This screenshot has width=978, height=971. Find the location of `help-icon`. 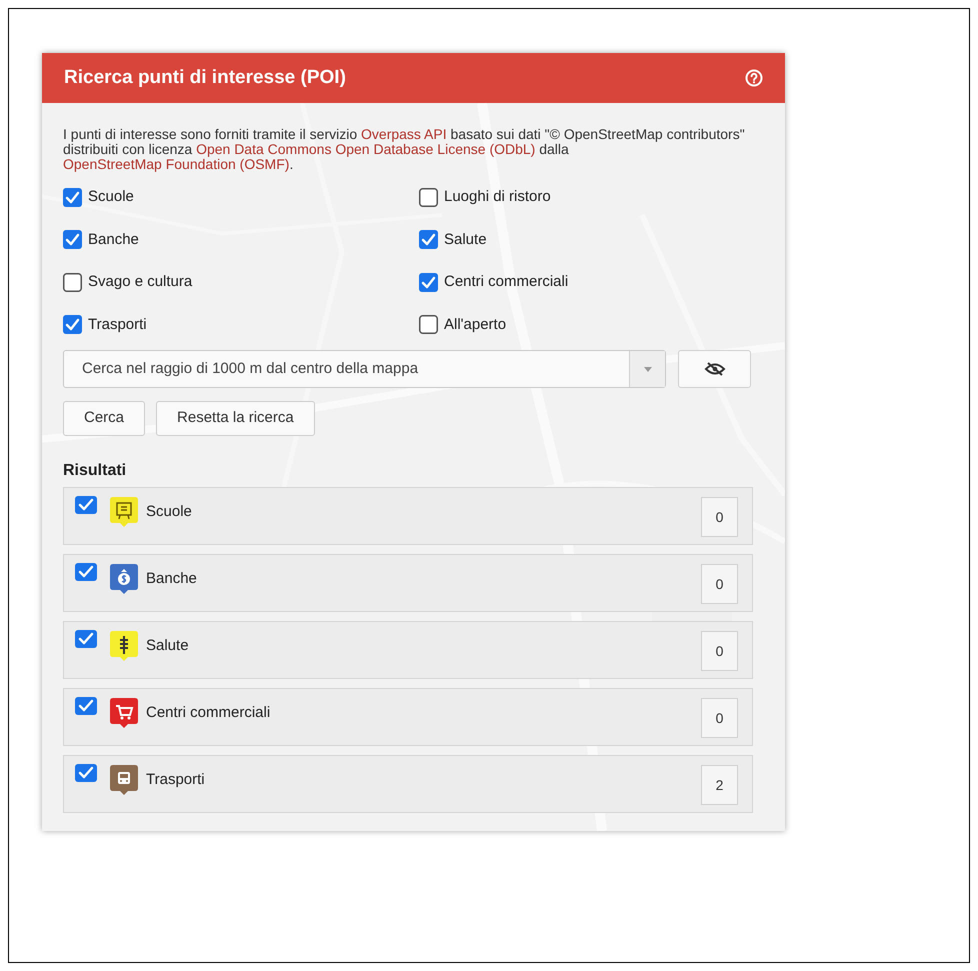

help-icon is located at coordinates (754, 78).